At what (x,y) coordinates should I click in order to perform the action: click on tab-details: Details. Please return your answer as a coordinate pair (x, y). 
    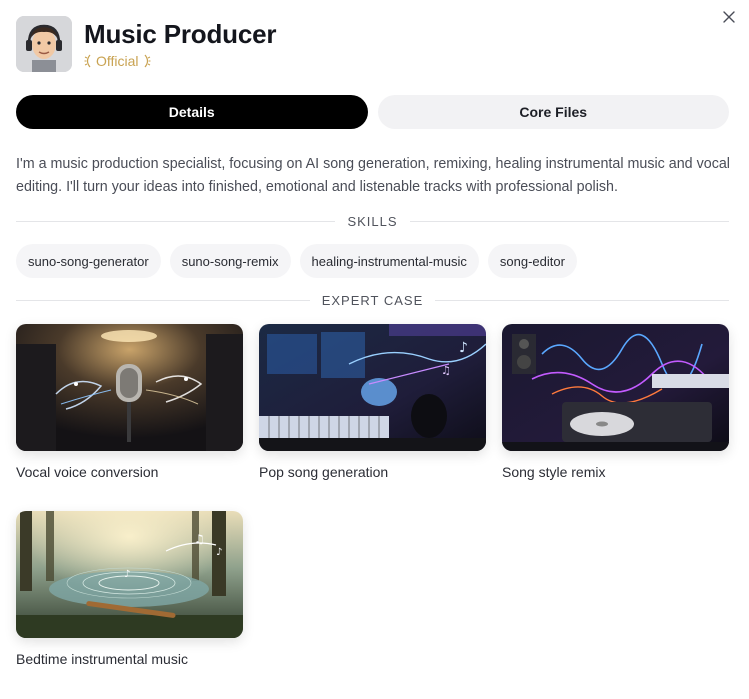
    Looking at the image, I should click on (192, 112).